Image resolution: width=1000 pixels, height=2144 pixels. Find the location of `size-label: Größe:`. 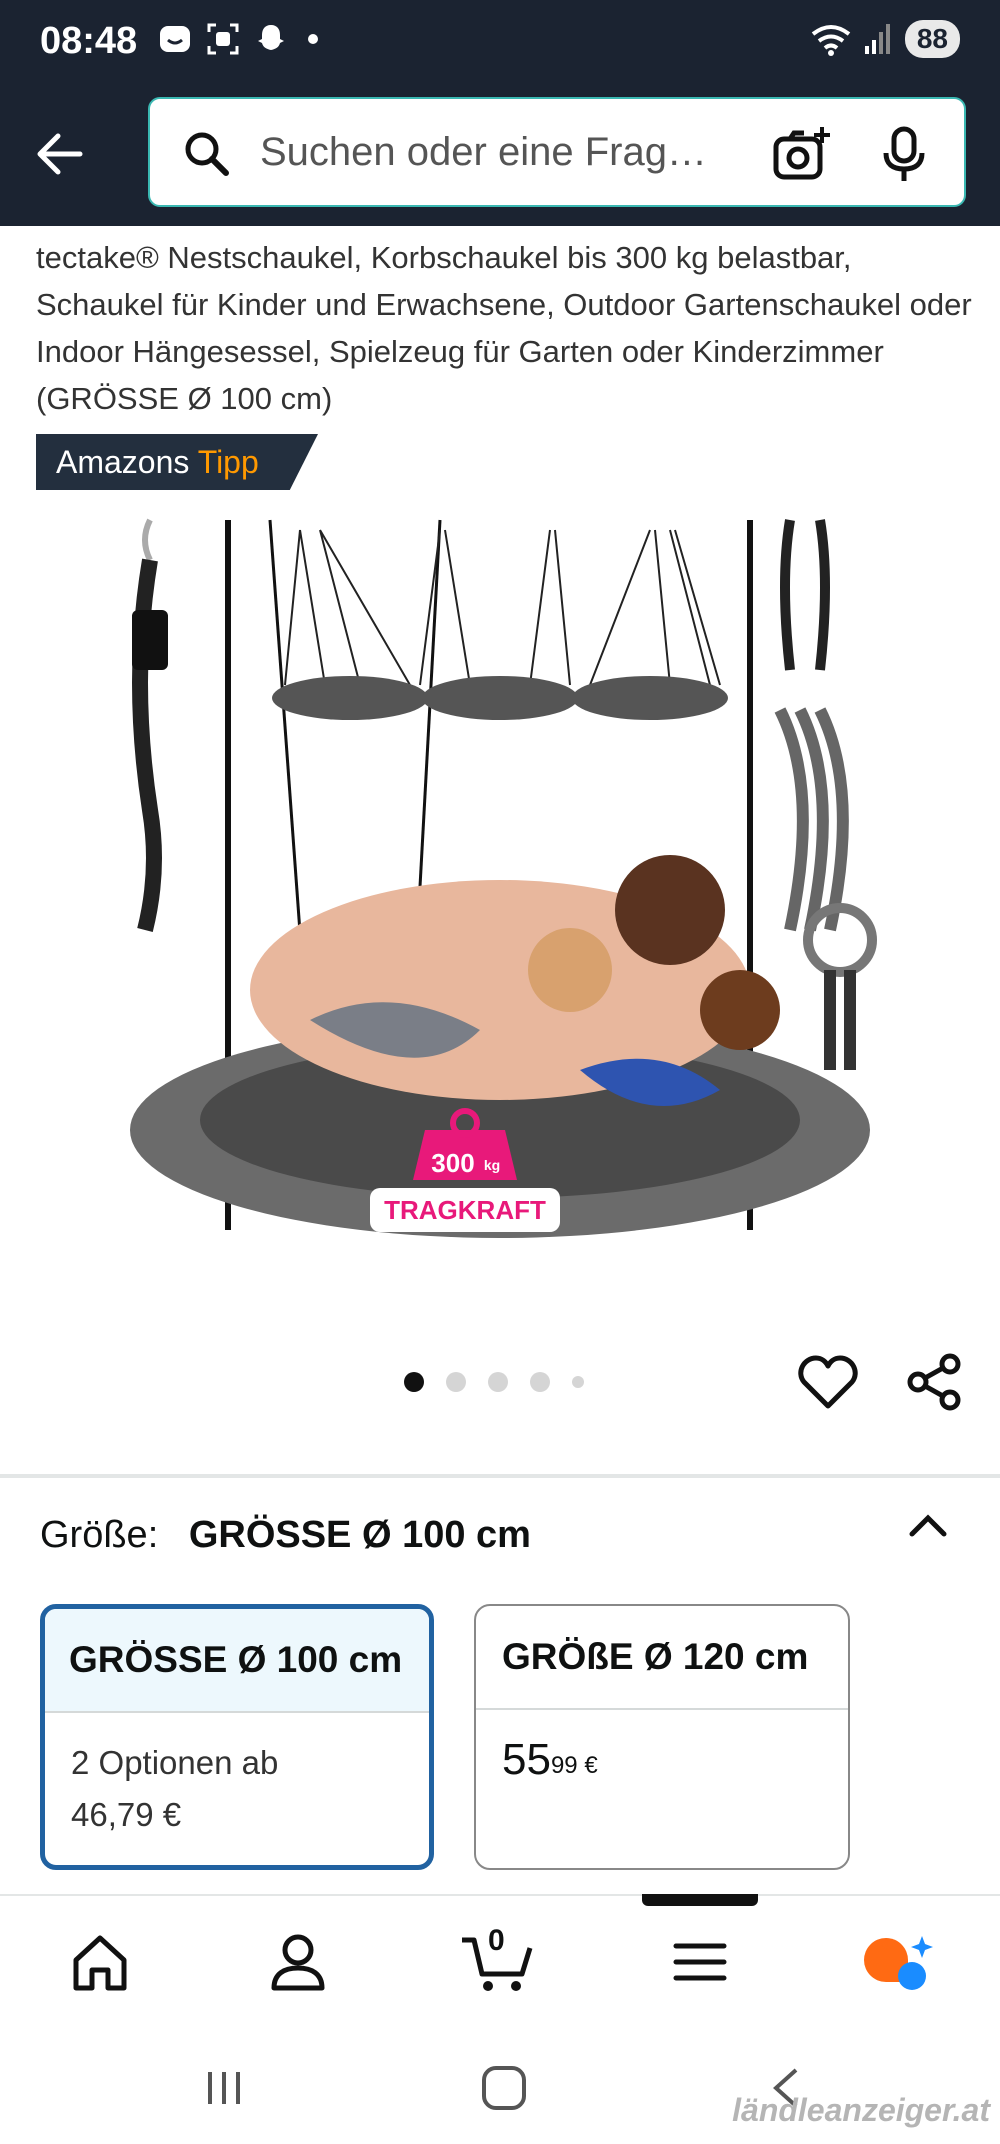

size-label: Größe: is located at coordinates (99, 1535).